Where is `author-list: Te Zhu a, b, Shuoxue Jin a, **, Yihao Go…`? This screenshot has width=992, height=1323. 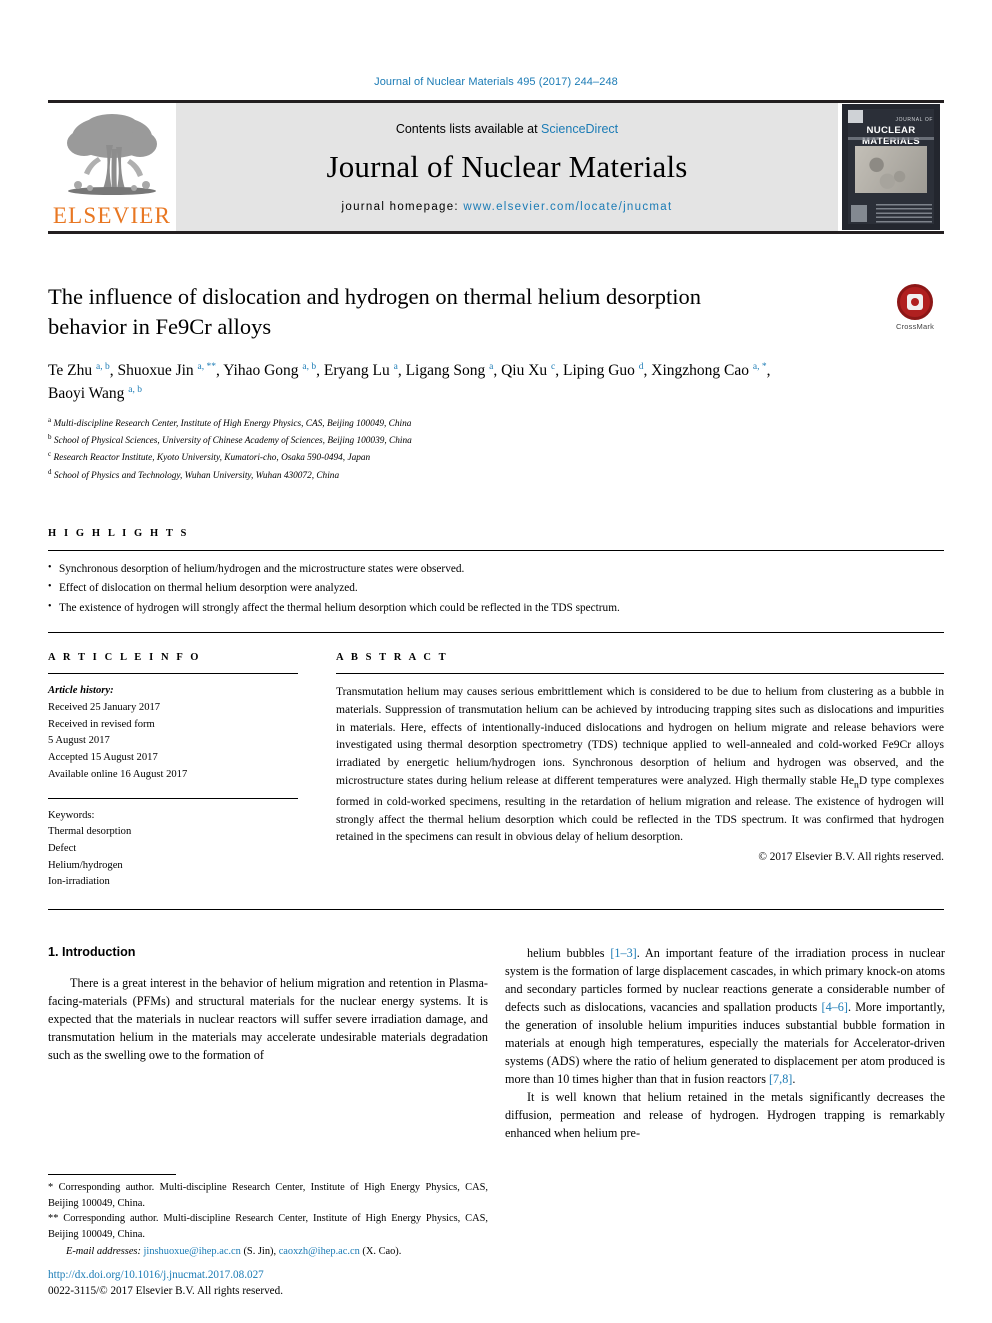
author-list: Te Zhu a, b, Shuoxue Jin a, **, Yihao Go… is located at coordinates (409, 382).